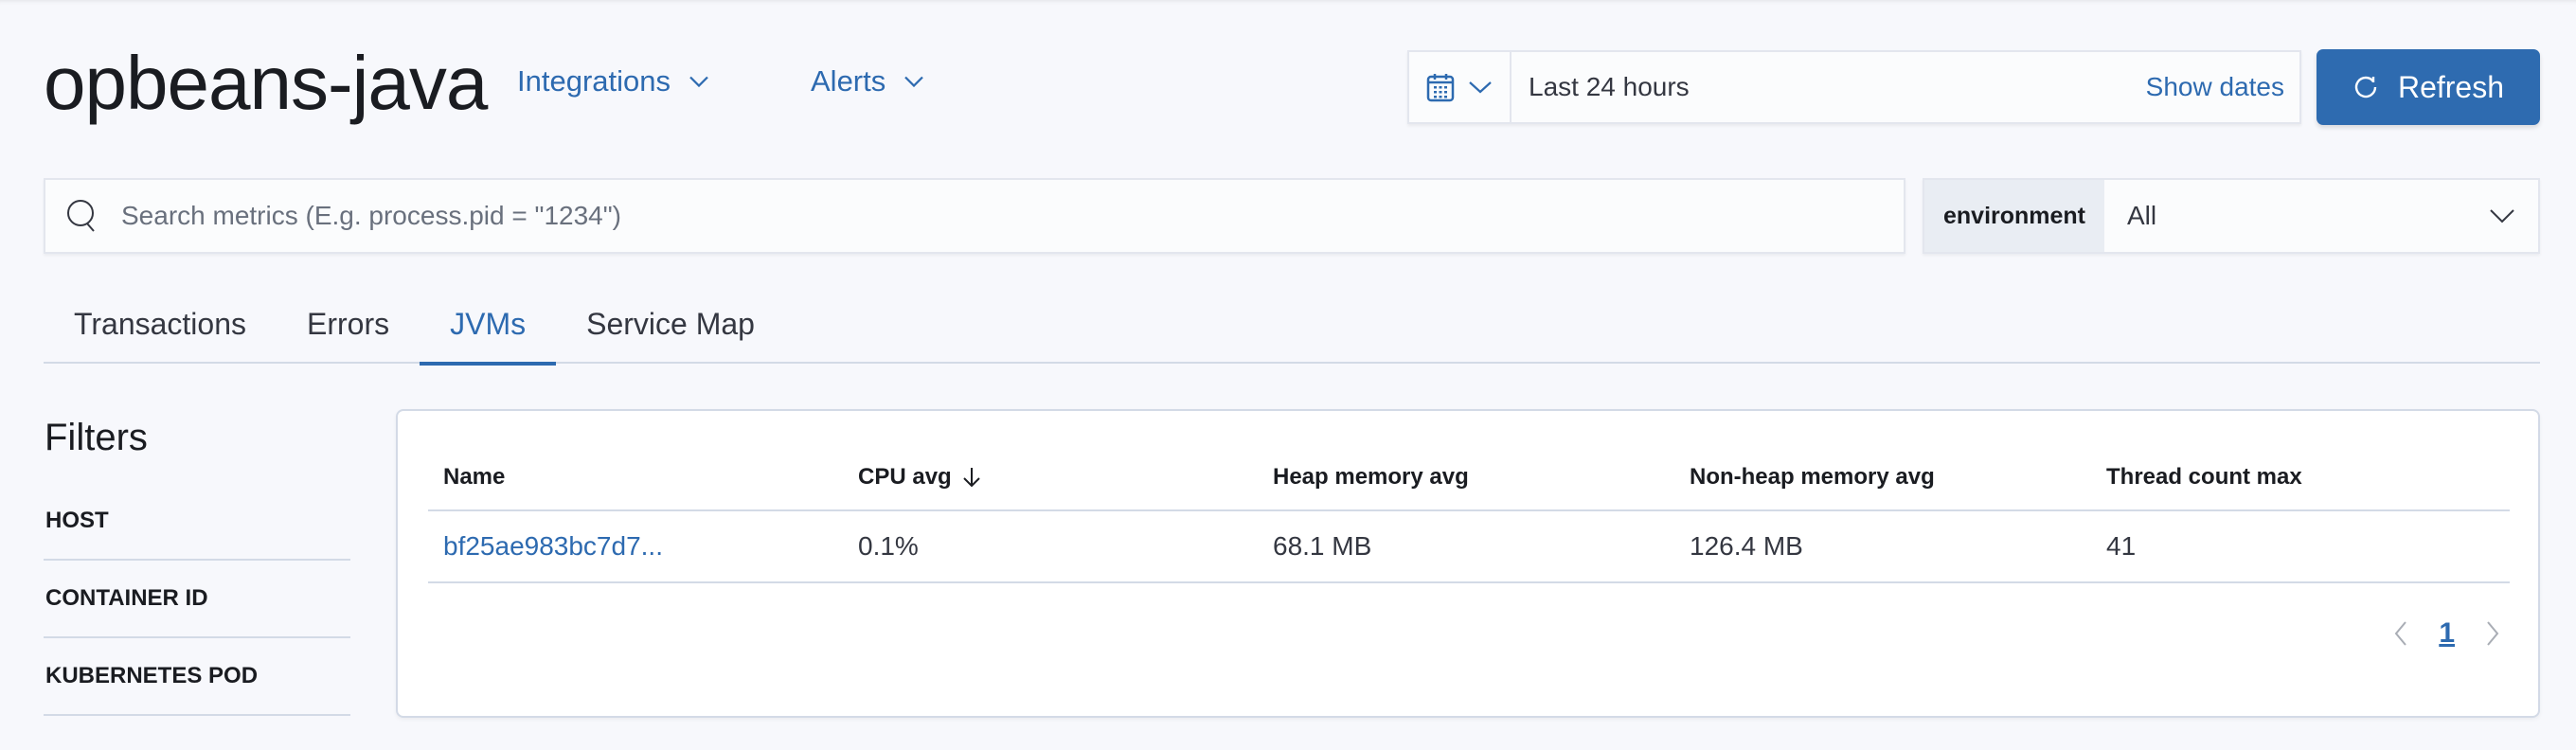 This screenshot has width=2576, height=750. I want to click on show-dates-link: Show dates, so click(2215, 87).